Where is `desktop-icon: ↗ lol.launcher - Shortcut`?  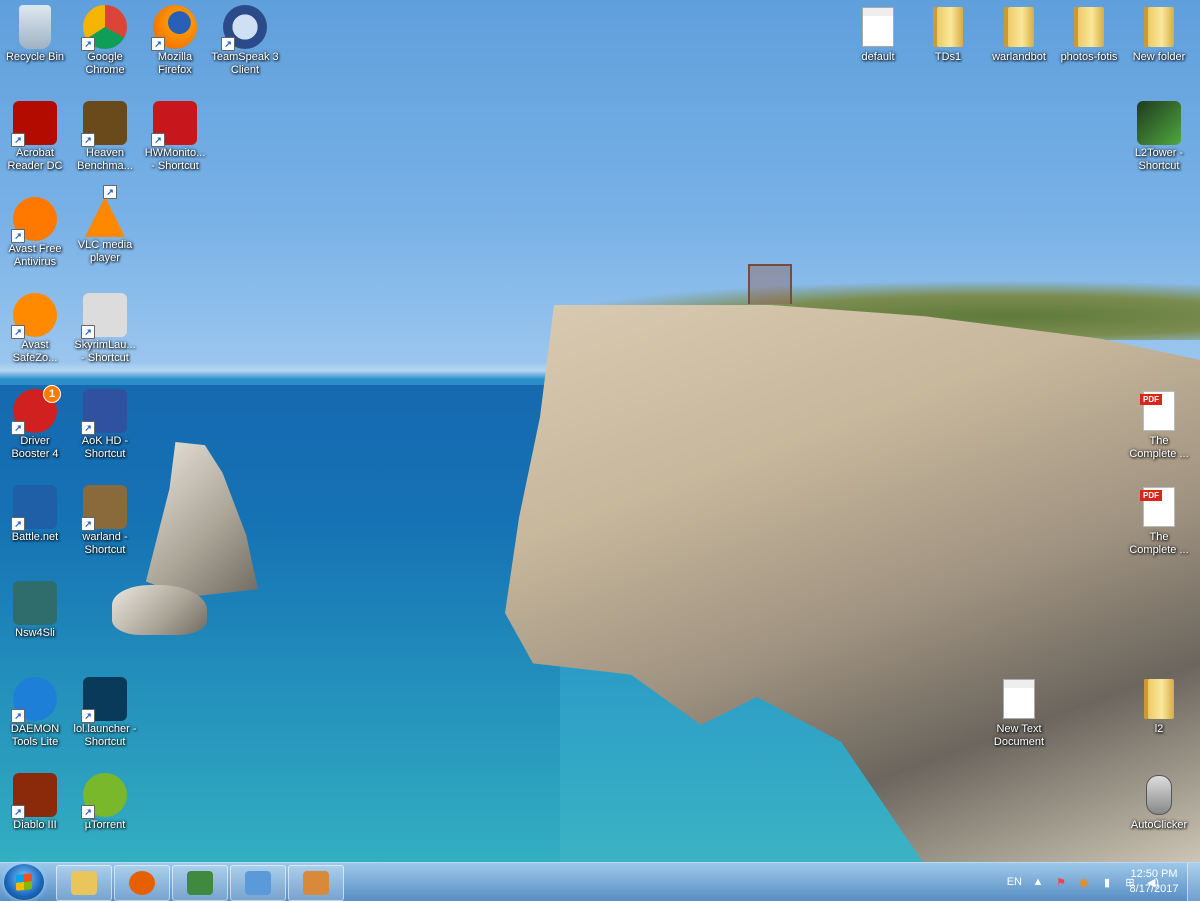
desktop-icon: ↗ lol.launcher - Shortcut is located at coordinates (105, 713).